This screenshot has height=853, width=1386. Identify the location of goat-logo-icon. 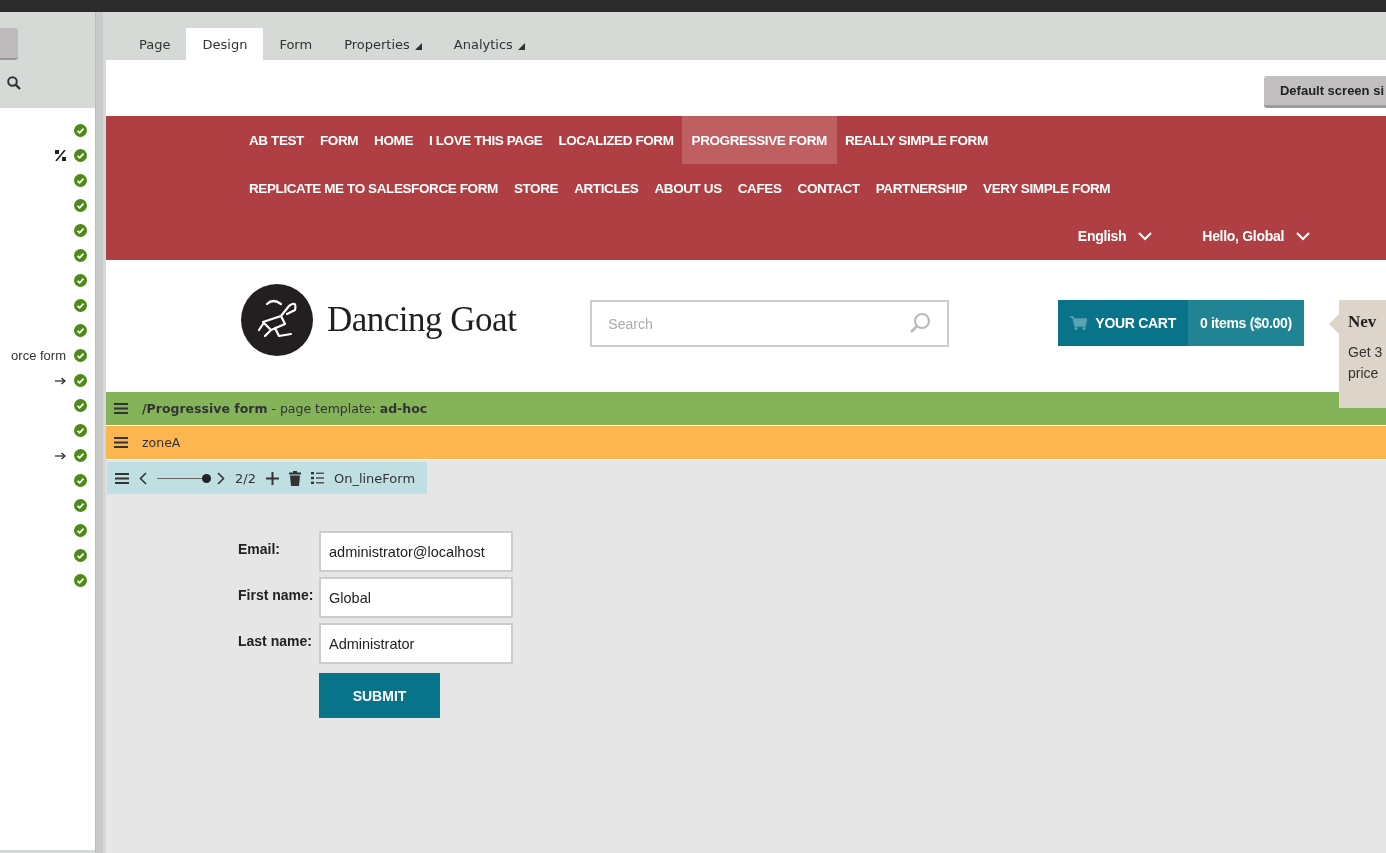
(277, 320).